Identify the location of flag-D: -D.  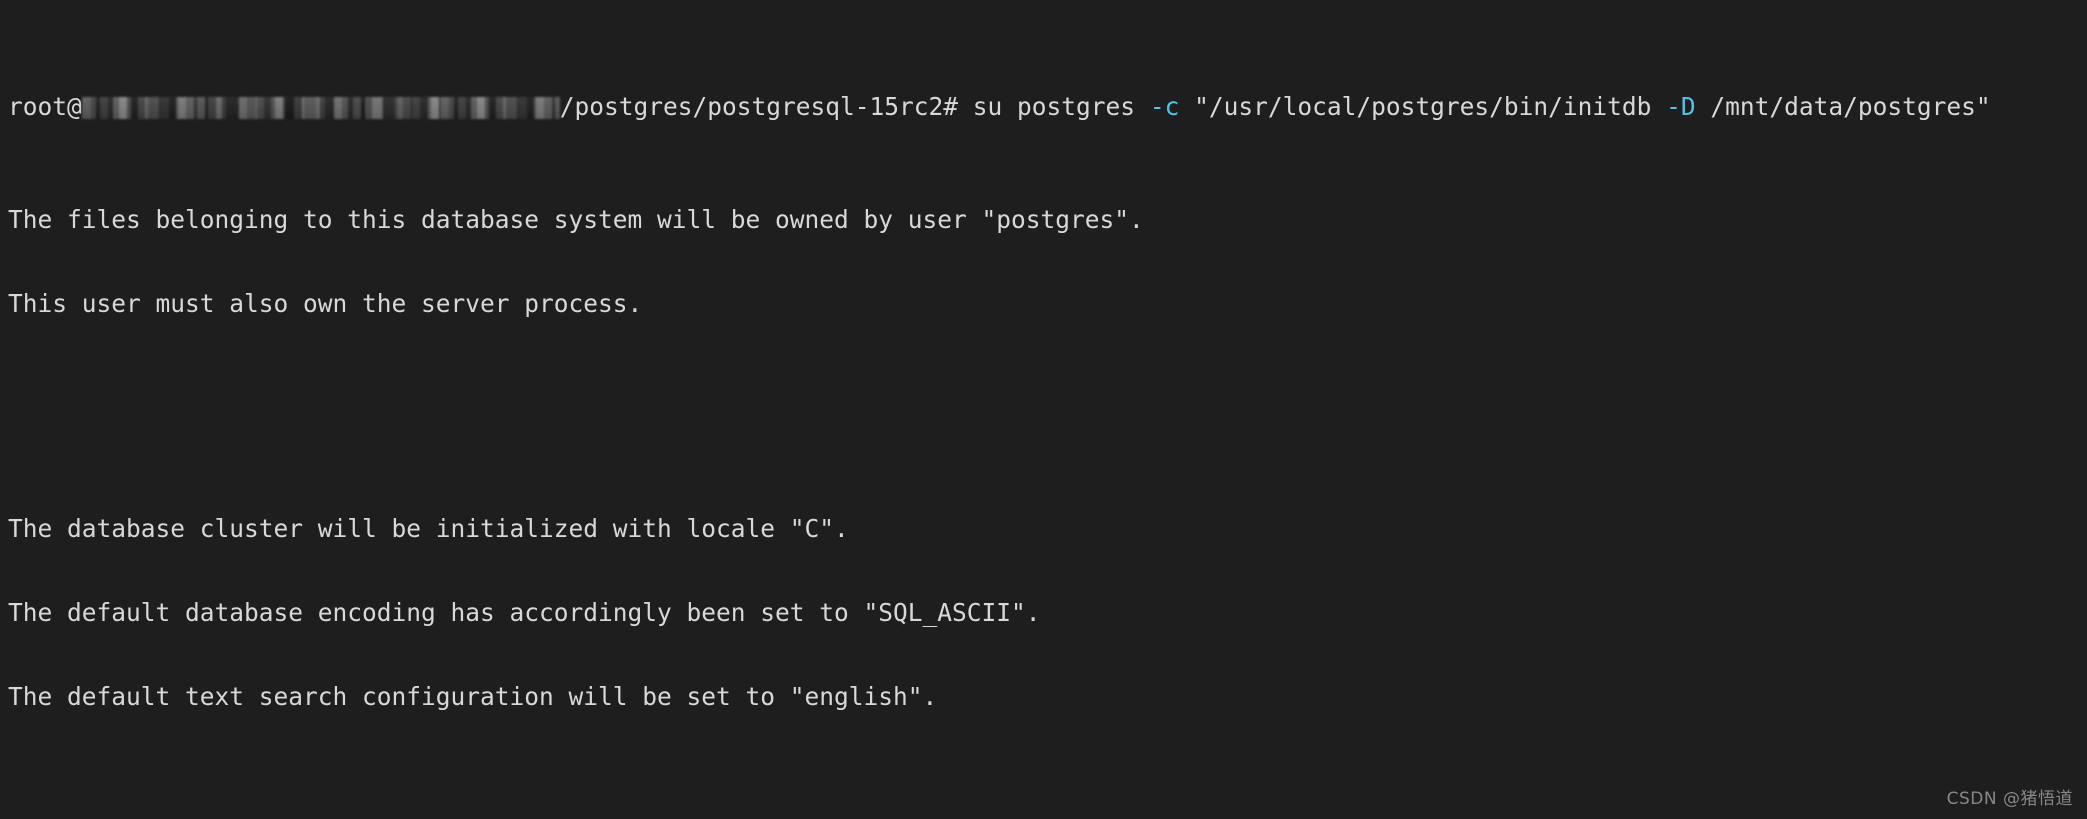
(1681, 107).